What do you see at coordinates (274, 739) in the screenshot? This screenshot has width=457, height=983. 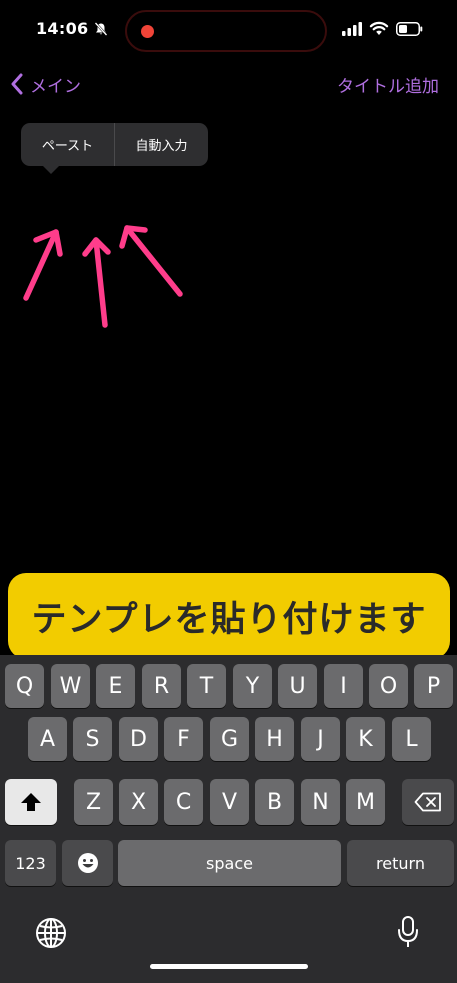 I see `key-h: H` at bounding box center [274, 739].